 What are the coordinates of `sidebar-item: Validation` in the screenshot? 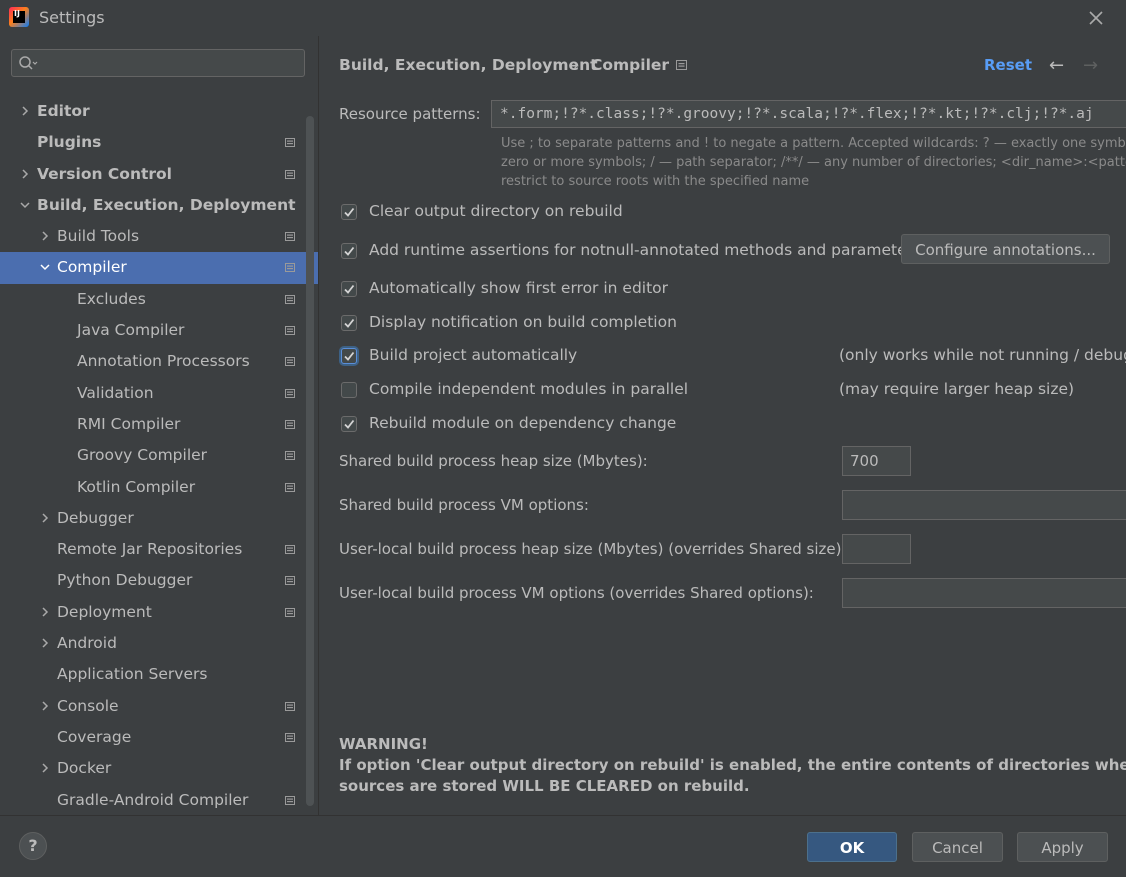 It's located at (159, 393).